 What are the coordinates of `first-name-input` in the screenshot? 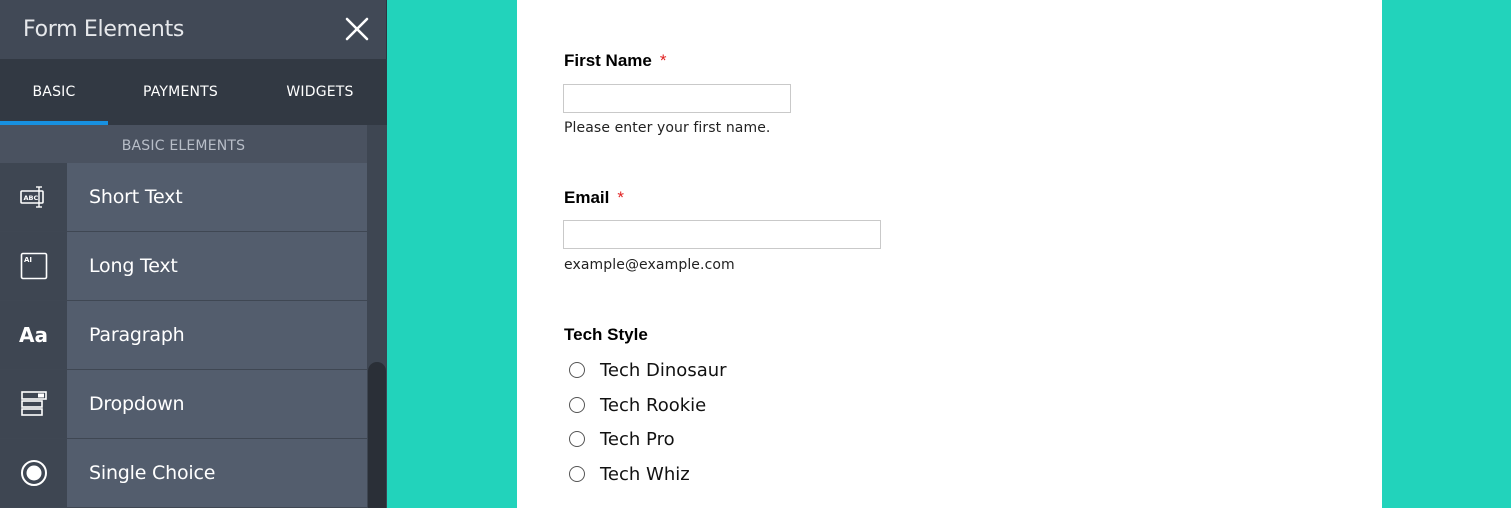 It's located at (677, 98).